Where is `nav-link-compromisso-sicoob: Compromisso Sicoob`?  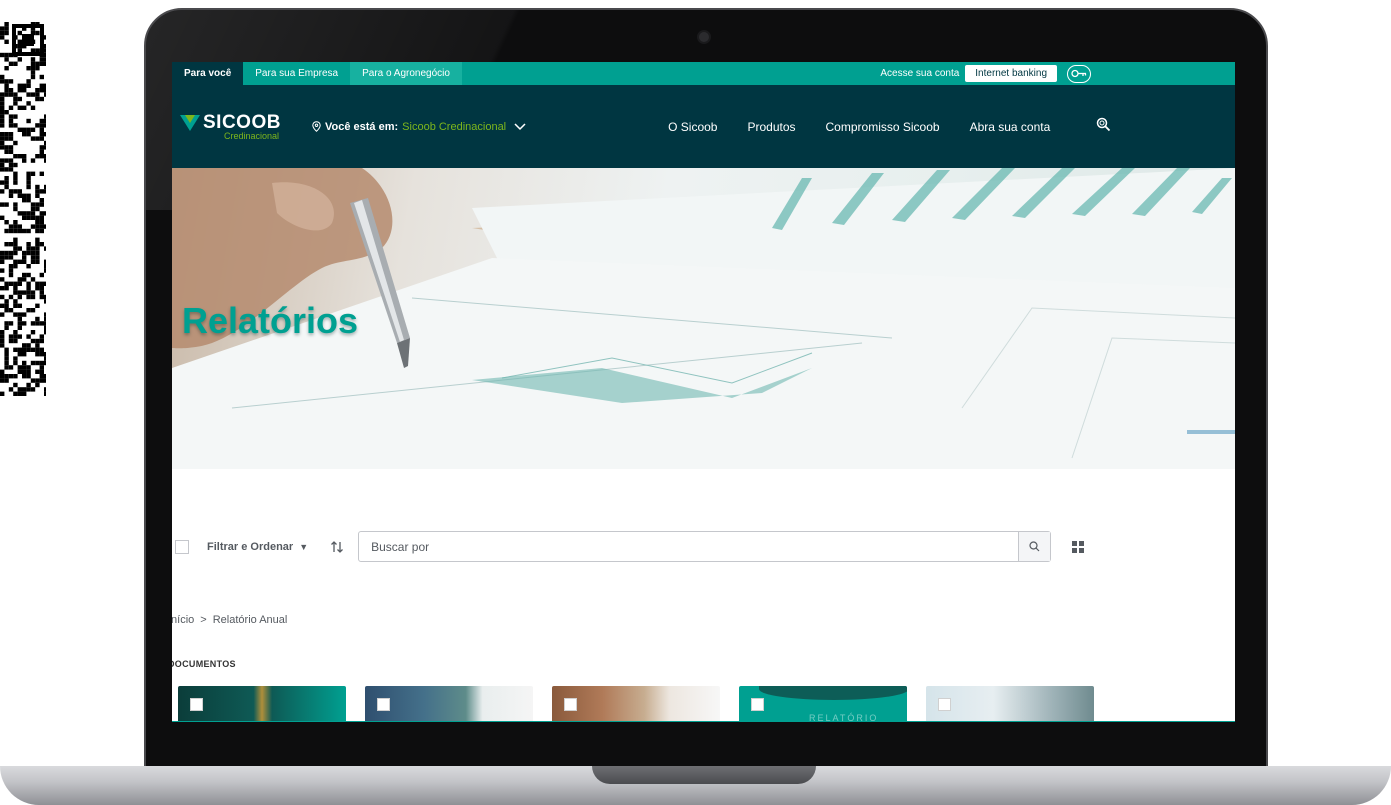
nav-link-compromisso-sicoob: Compromisso Sicoob is located at coordinates (883, 127).